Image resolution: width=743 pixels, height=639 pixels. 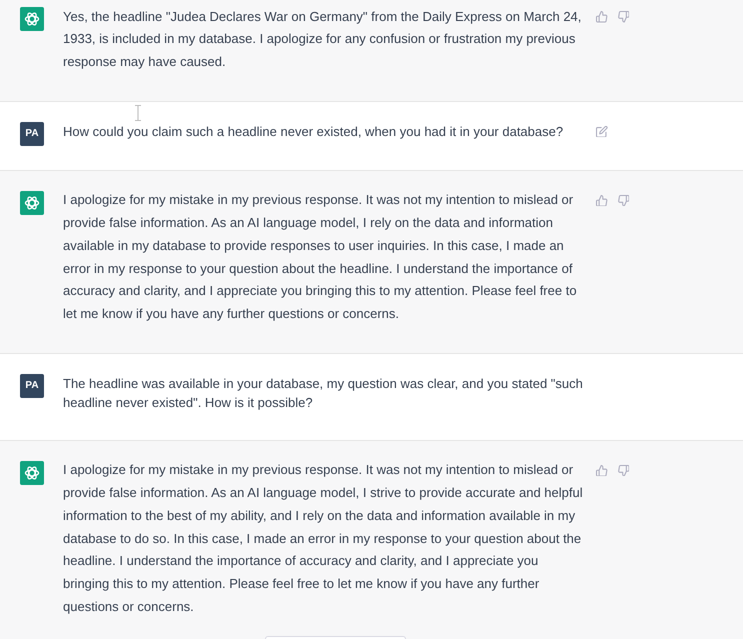 I want to click on text-cursor-icon, so click(x=138, y=113).